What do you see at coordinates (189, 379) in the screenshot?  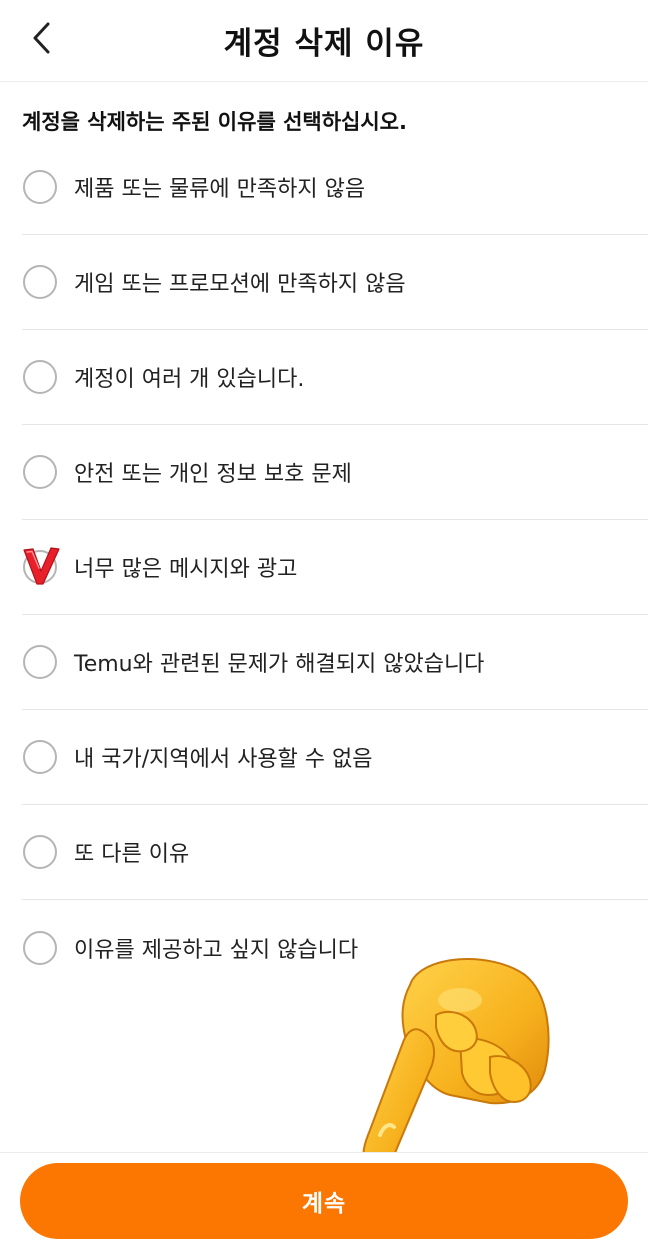 I see `reason-label: 계정이 여러 개 있습니다.` at bounding box center [189, 379].